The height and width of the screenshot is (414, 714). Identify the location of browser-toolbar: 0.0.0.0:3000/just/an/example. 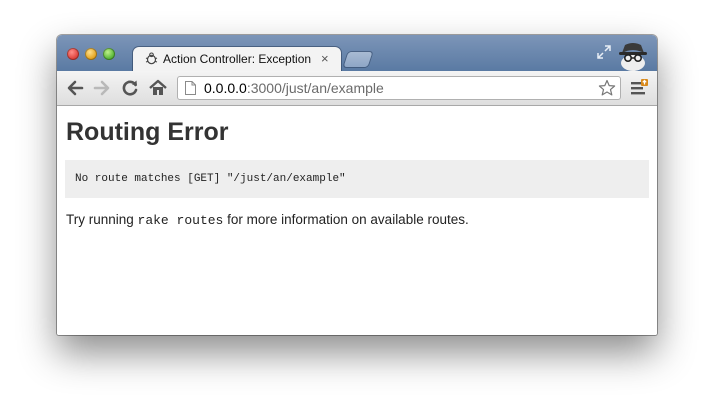
(357, 88).